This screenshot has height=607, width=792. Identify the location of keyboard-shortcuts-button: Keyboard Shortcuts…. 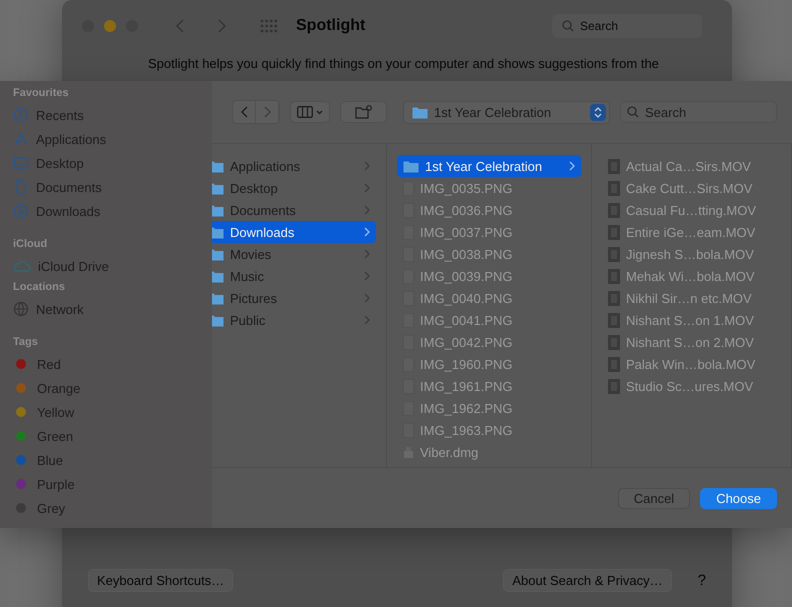
(161, 580).